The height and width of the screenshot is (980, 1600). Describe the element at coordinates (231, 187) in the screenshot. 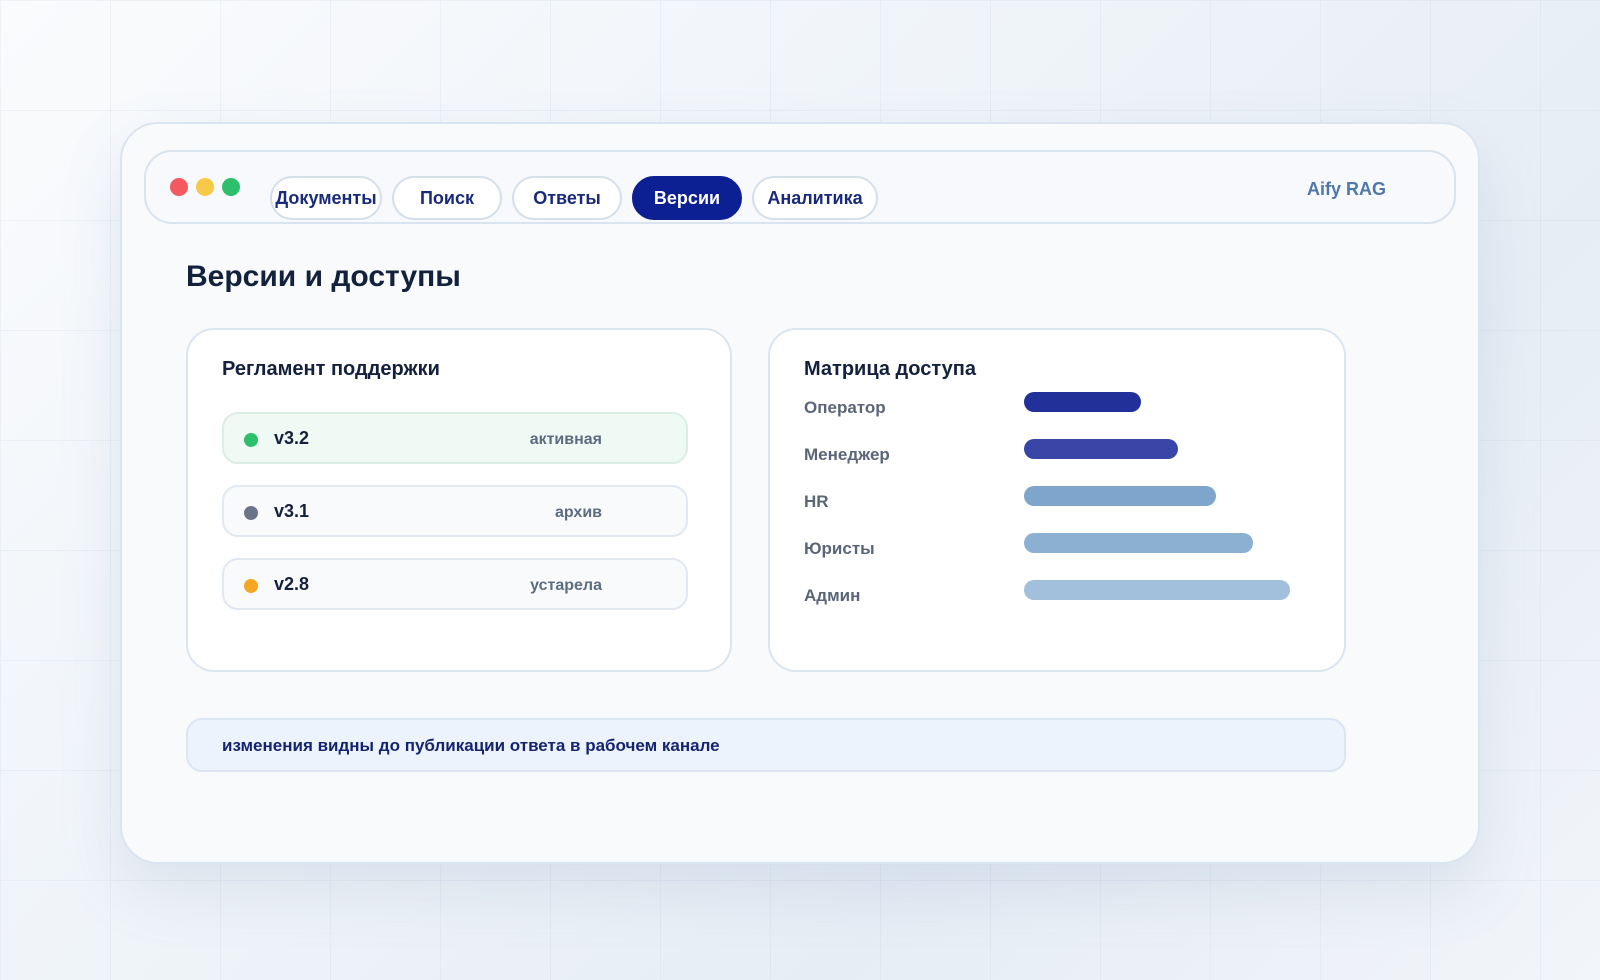

I see `maximize-window-button` at that location.